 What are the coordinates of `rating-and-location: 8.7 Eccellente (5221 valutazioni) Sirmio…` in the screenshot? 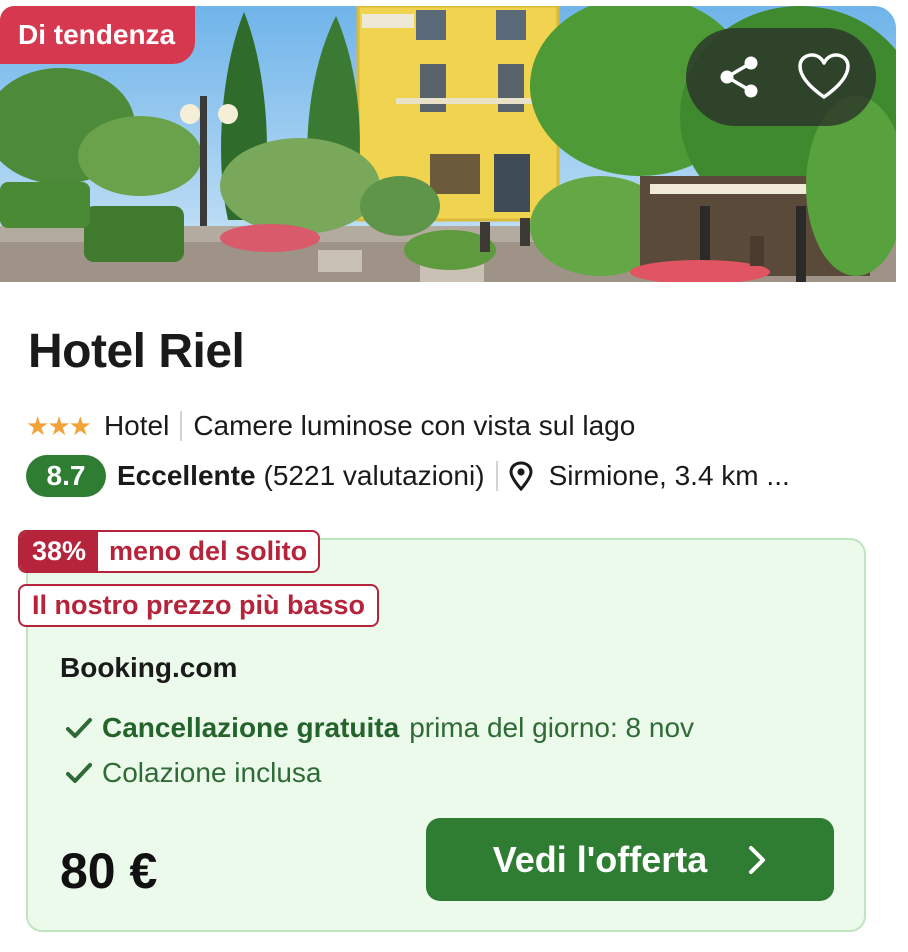 It's located at (408, 476).